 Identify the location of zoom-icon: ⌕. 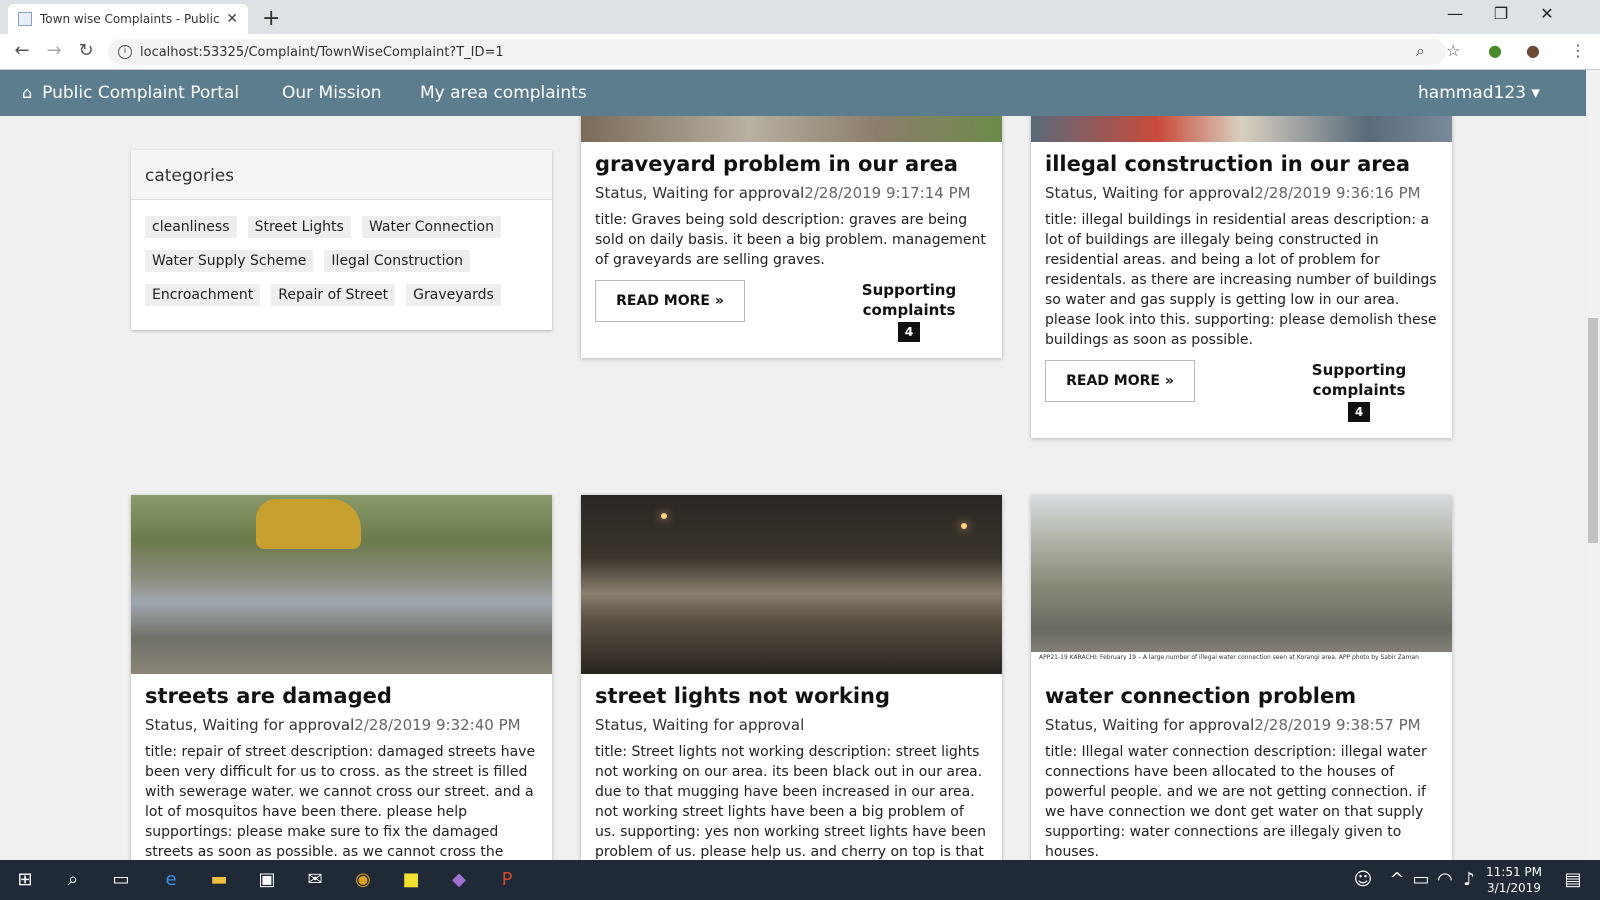
(1420, 51).